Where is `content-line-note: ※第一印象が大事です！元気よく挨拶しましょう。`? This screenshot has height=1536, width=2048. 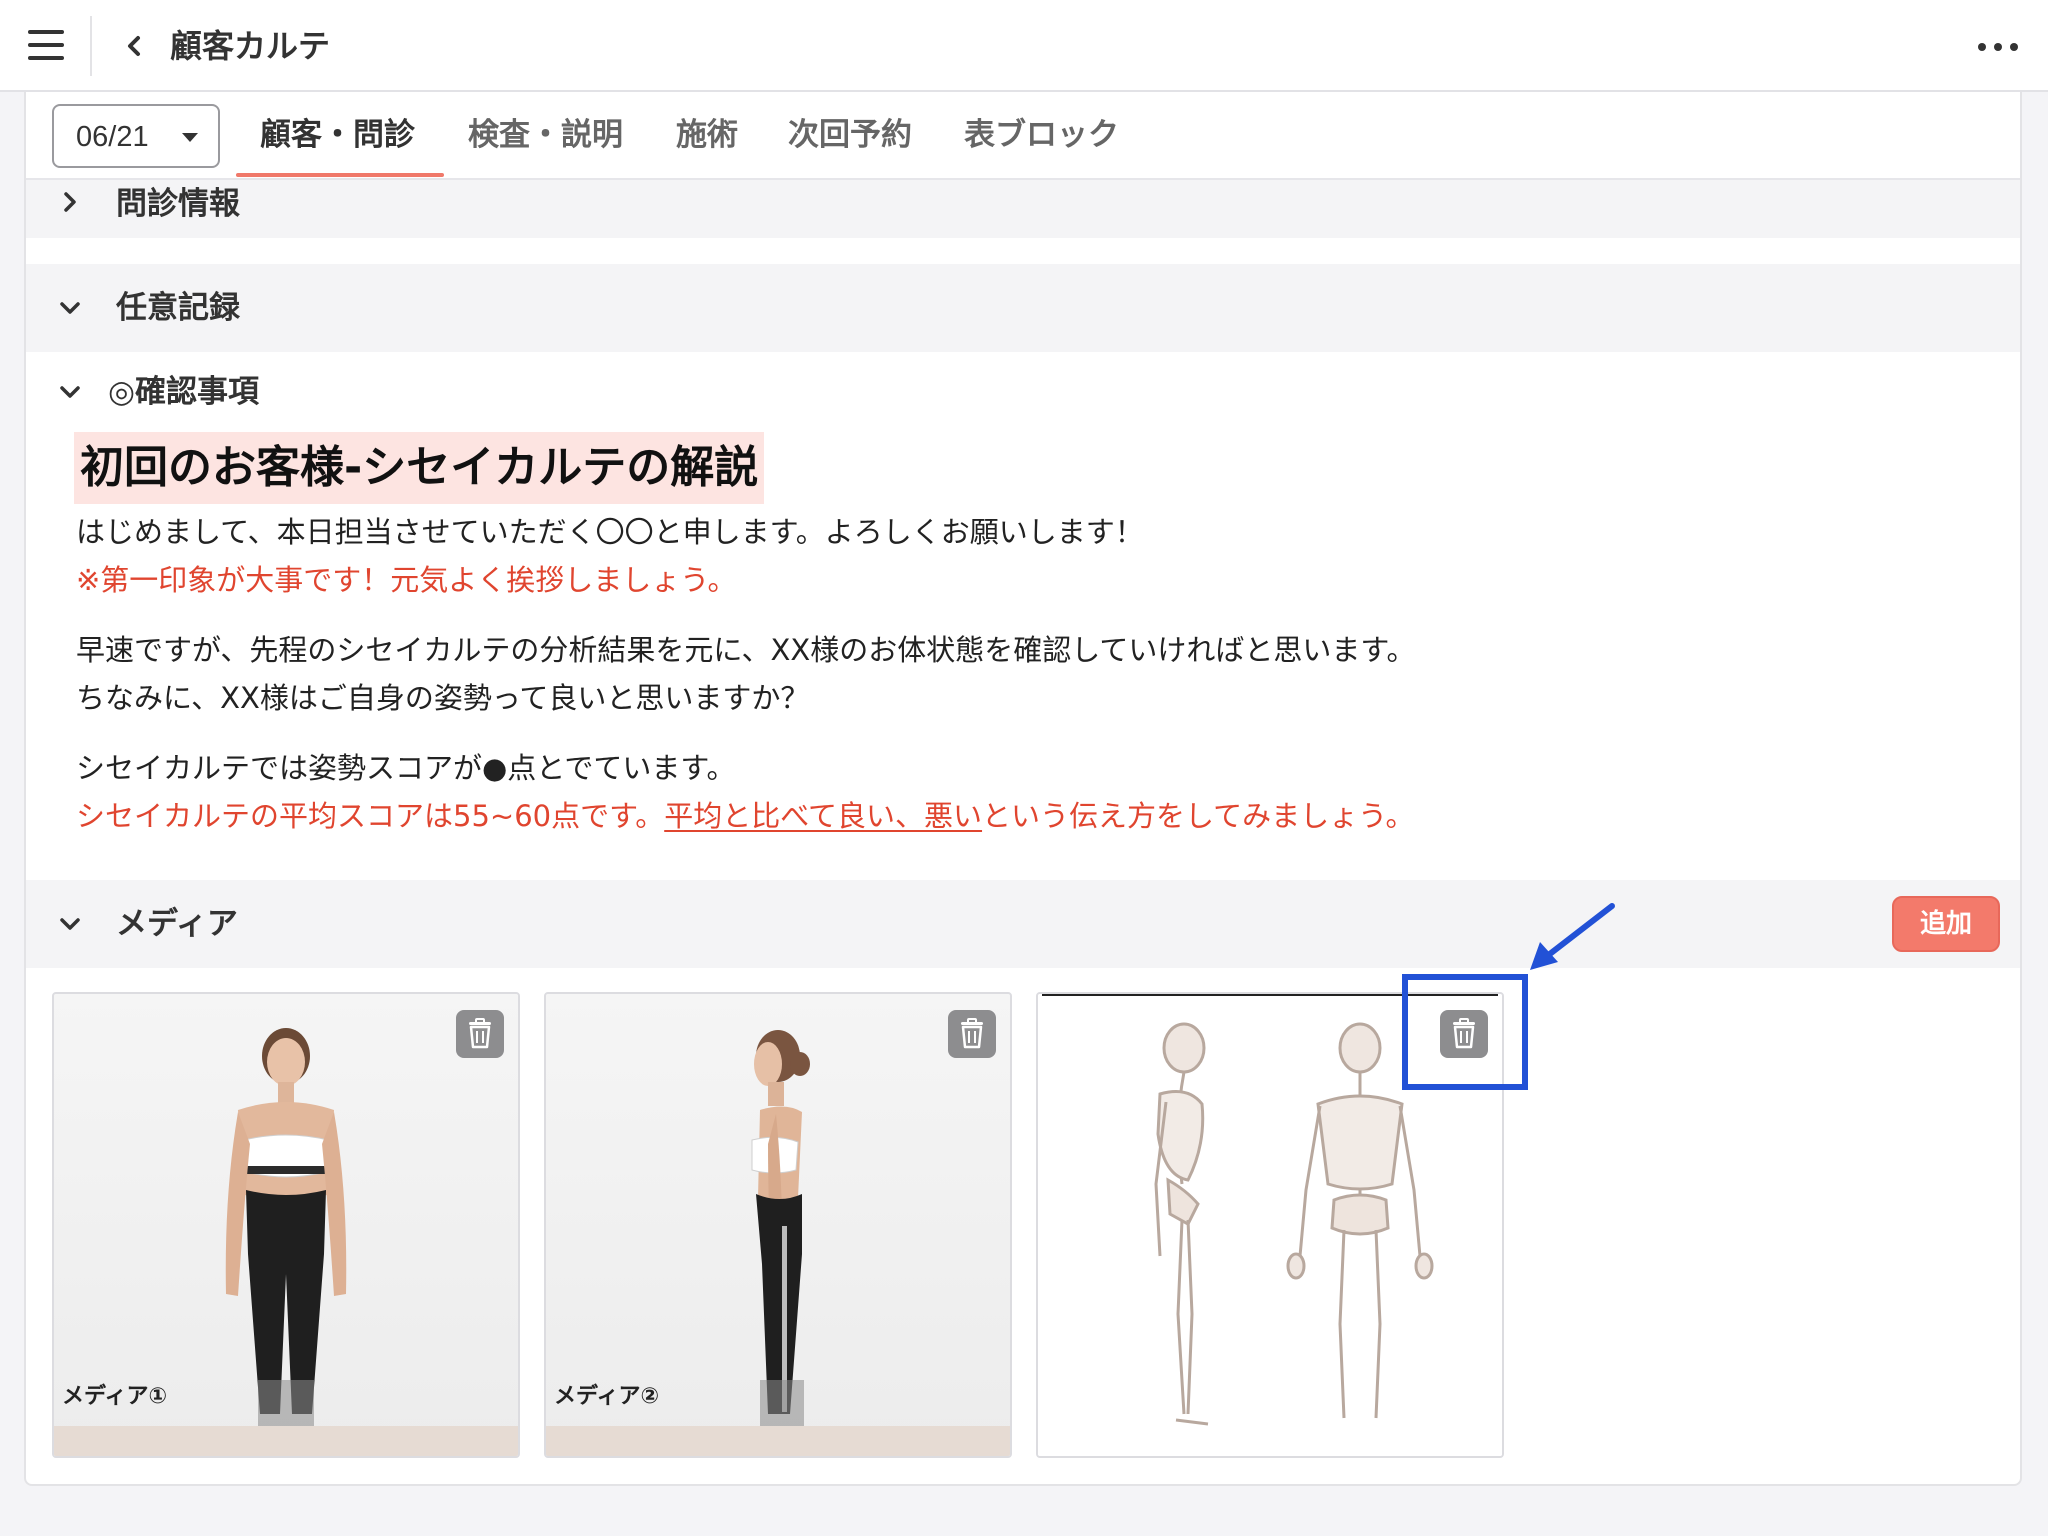
content-line-note: ※第一印象が大事です！元気よく挨拶しましょう。 is located at coordinates (406, 580).